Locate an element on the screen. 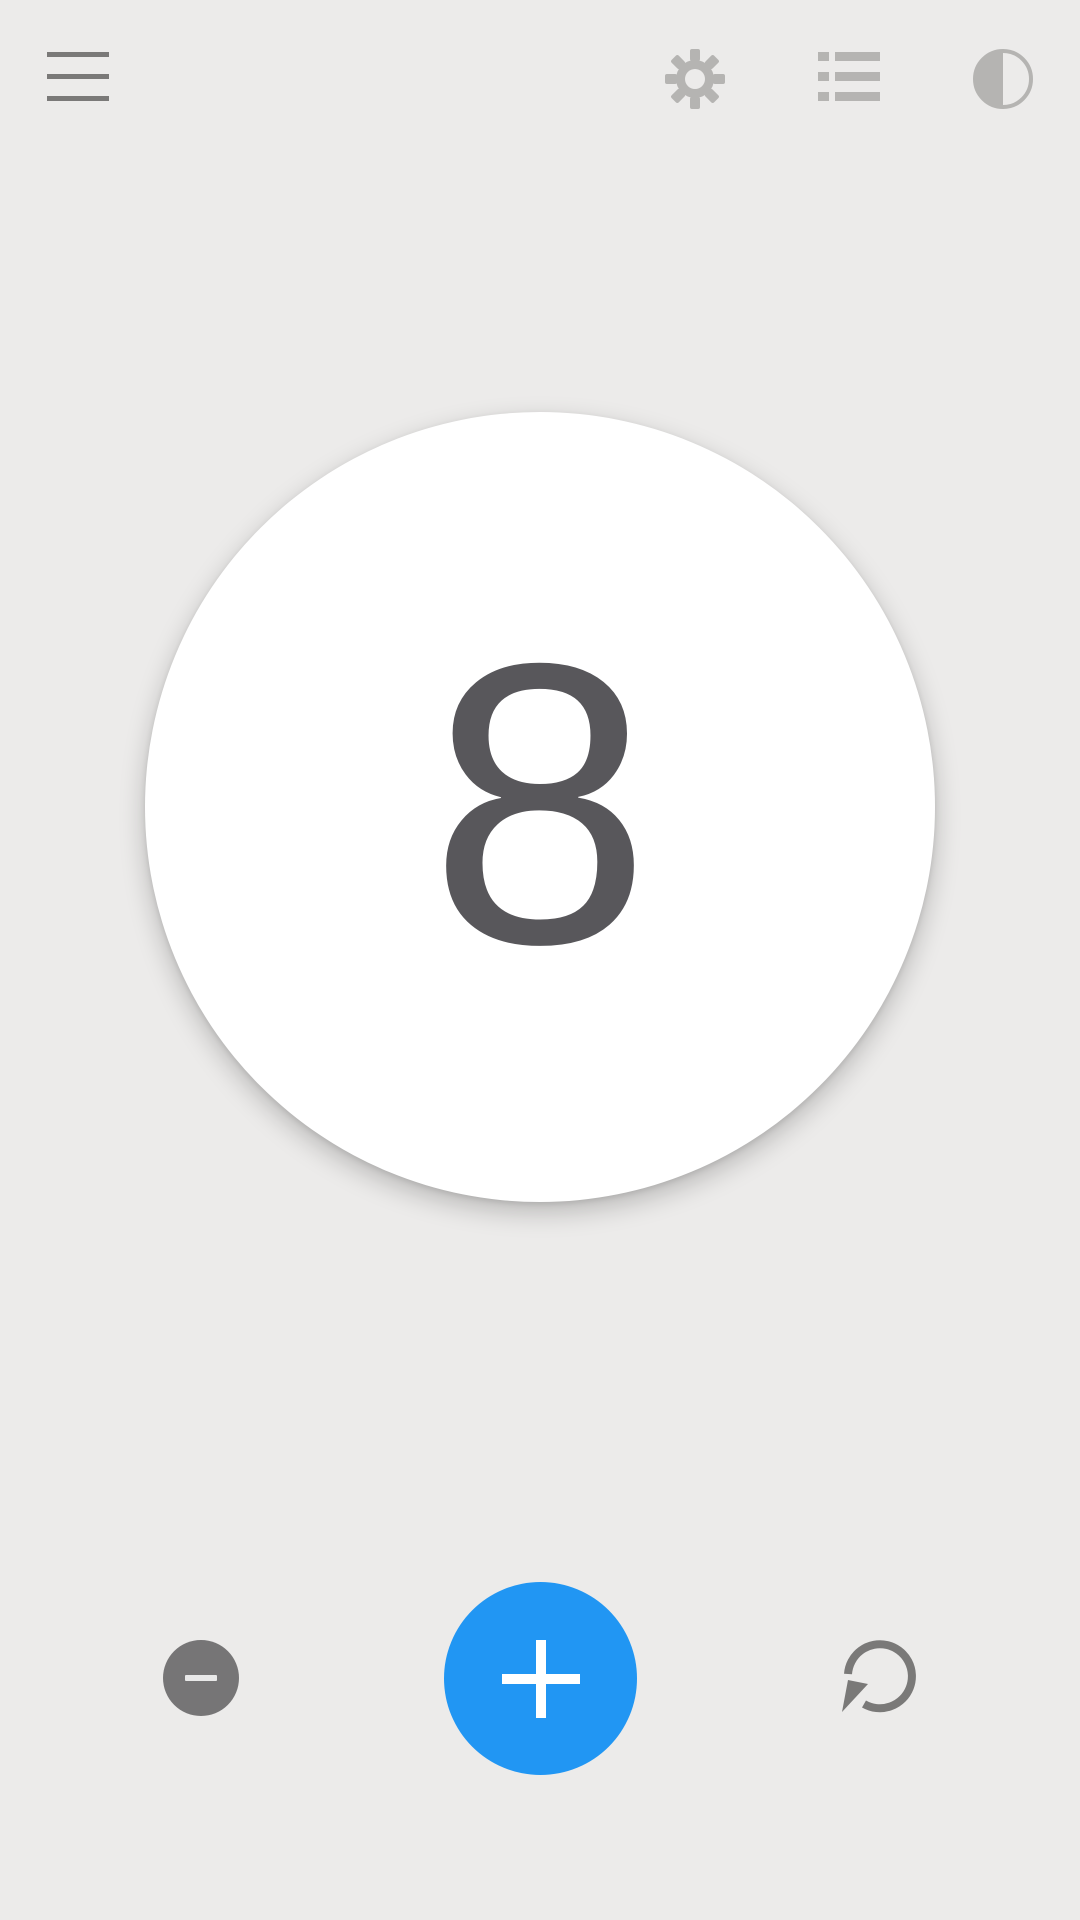  reset-button is located at coordinates (880, 1678).